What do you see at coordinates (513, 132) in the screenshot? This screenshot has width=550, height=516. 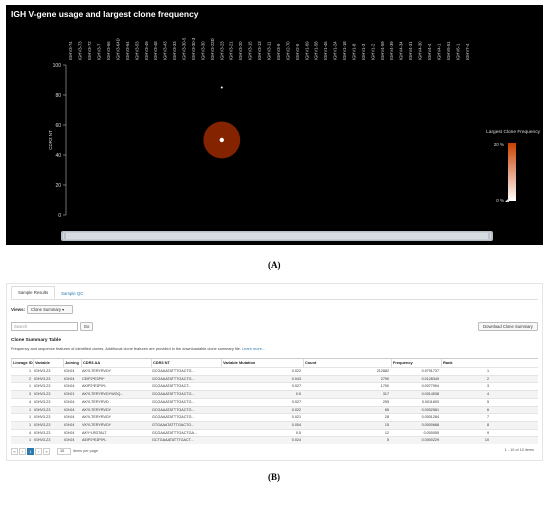 I see `legend-title: Largest Clone Frequency` at bounding box center [513, 132].